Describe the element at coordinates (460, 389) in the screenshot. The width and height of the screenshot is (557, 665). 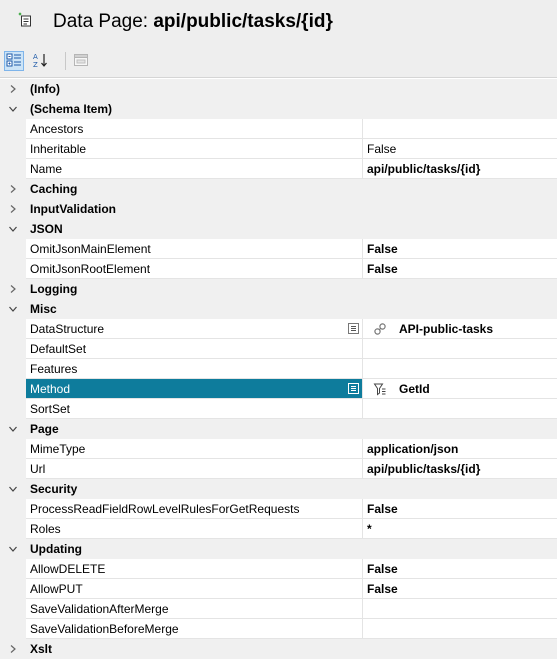
I see `property-value: GetId` at that location.